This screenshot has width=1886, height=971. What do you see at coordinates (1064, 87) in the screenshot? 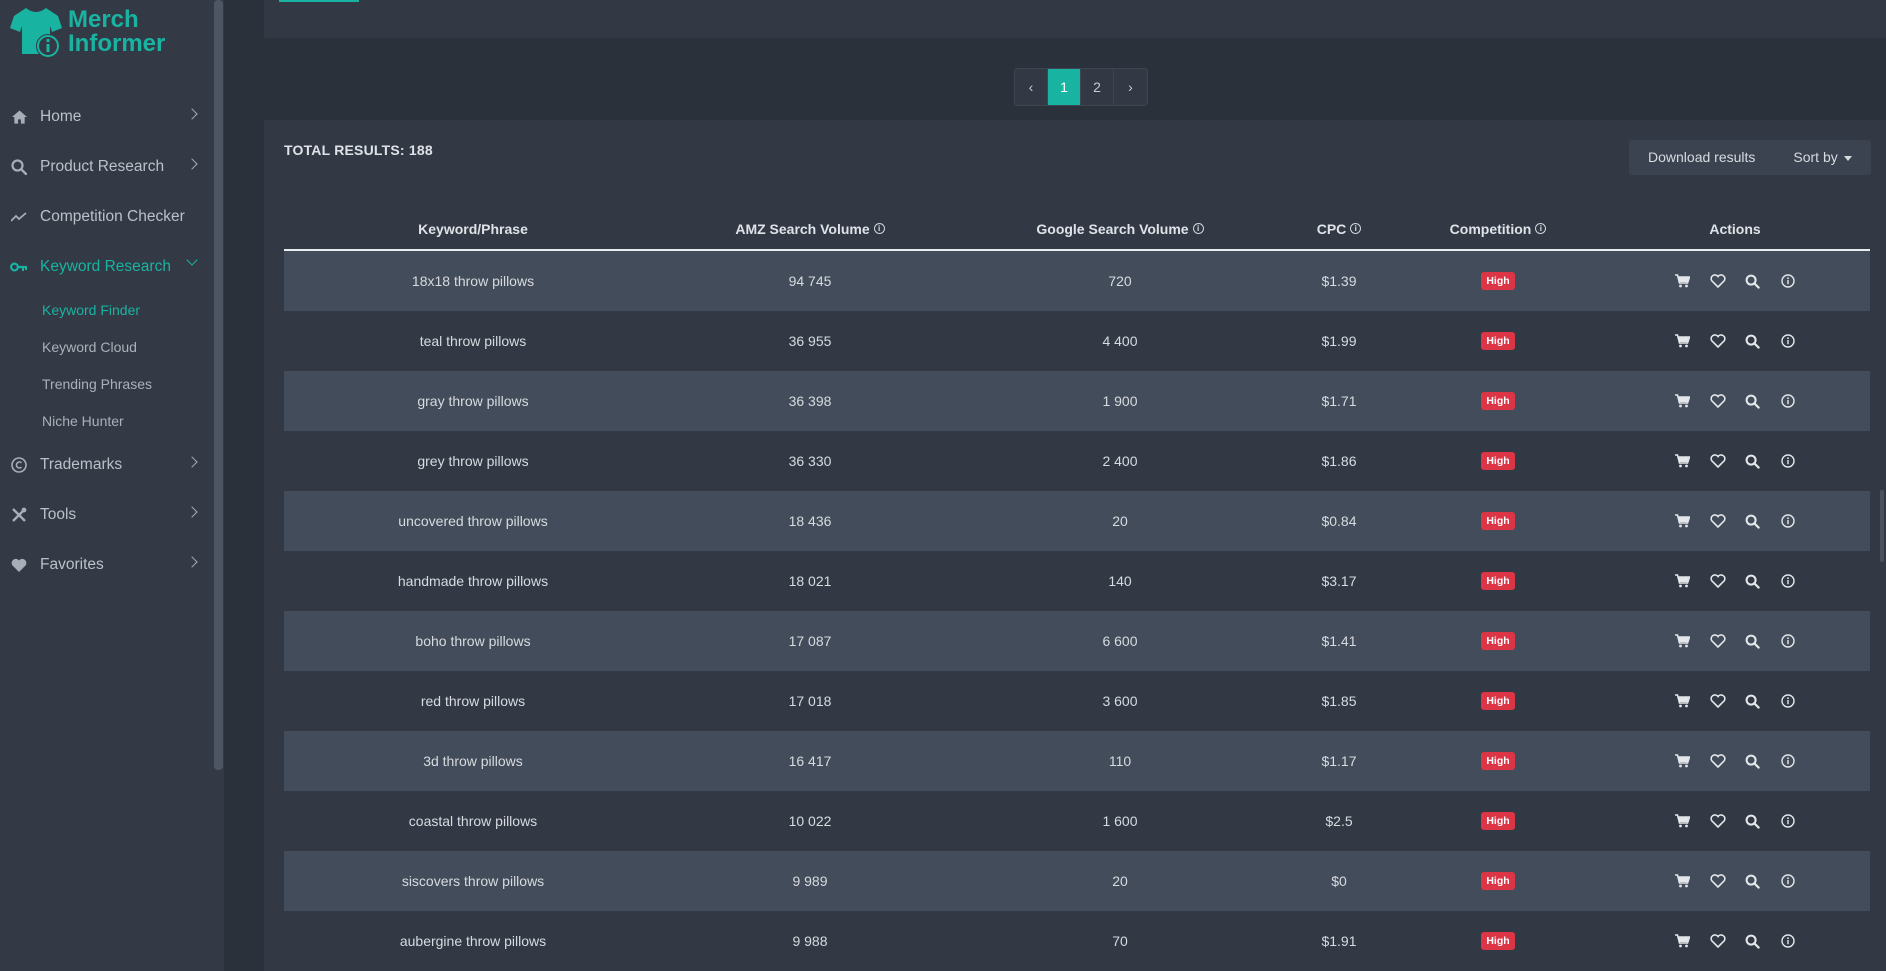
I see `pagination-page-1: 1` at bounding box center [1064, 87].